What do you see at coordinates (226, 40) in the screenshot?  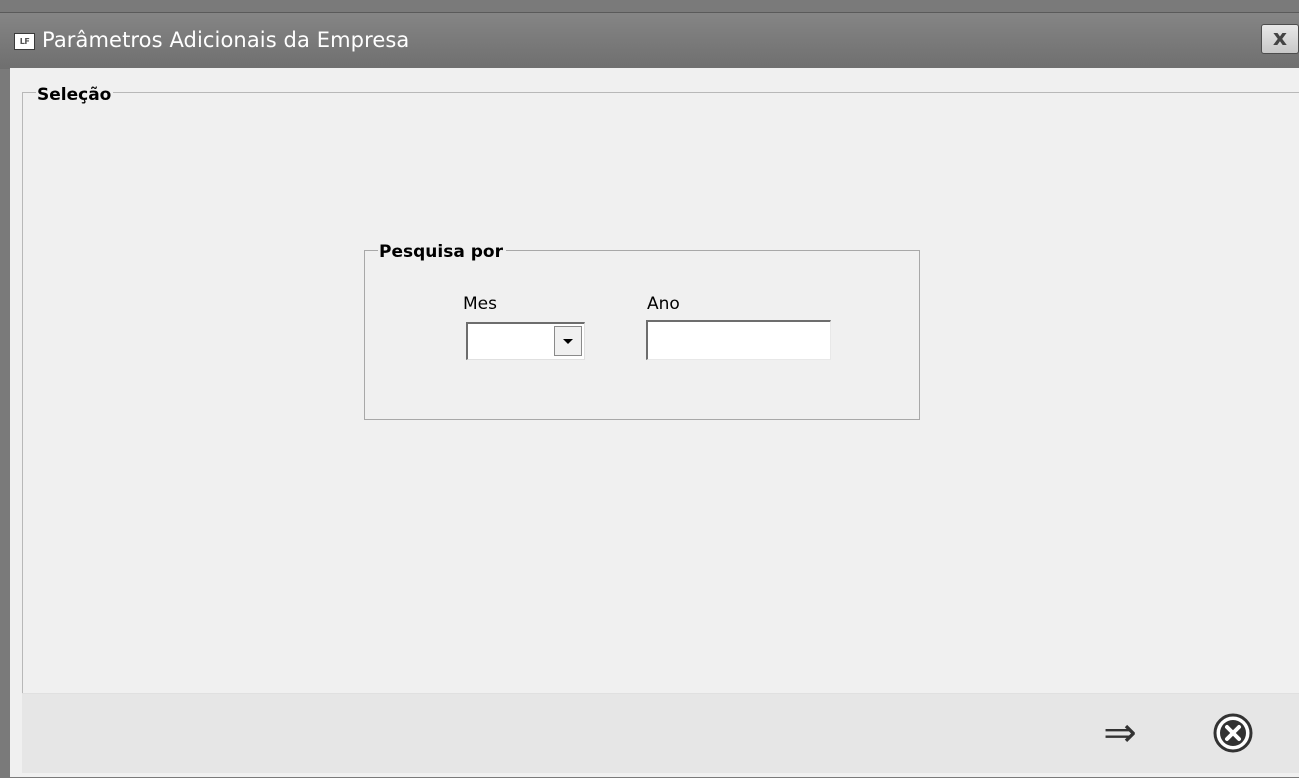 I see `window-title: Parâmetros Adicionais da Empresa` at bounding box center [226, 40].